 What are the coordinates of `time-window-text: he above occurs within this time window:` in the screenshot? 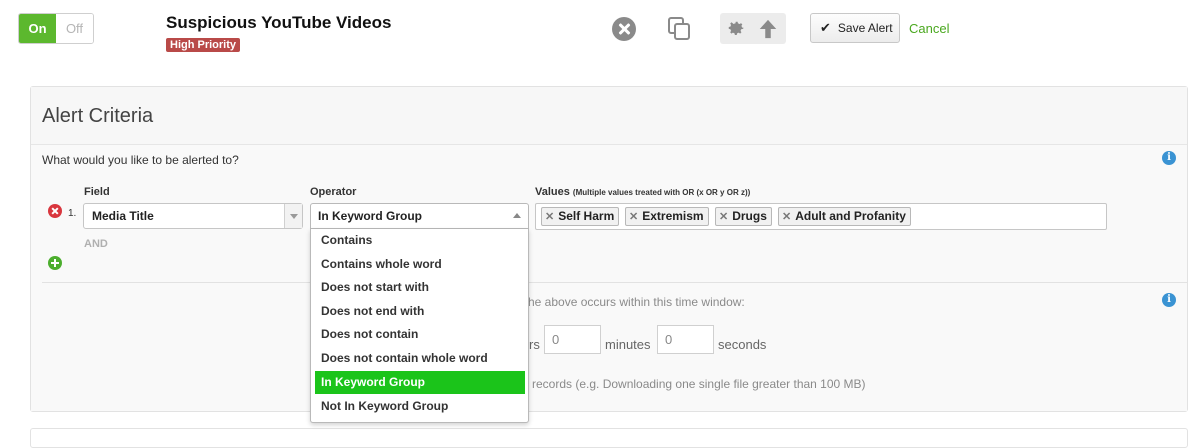 It's located at (636, 302).